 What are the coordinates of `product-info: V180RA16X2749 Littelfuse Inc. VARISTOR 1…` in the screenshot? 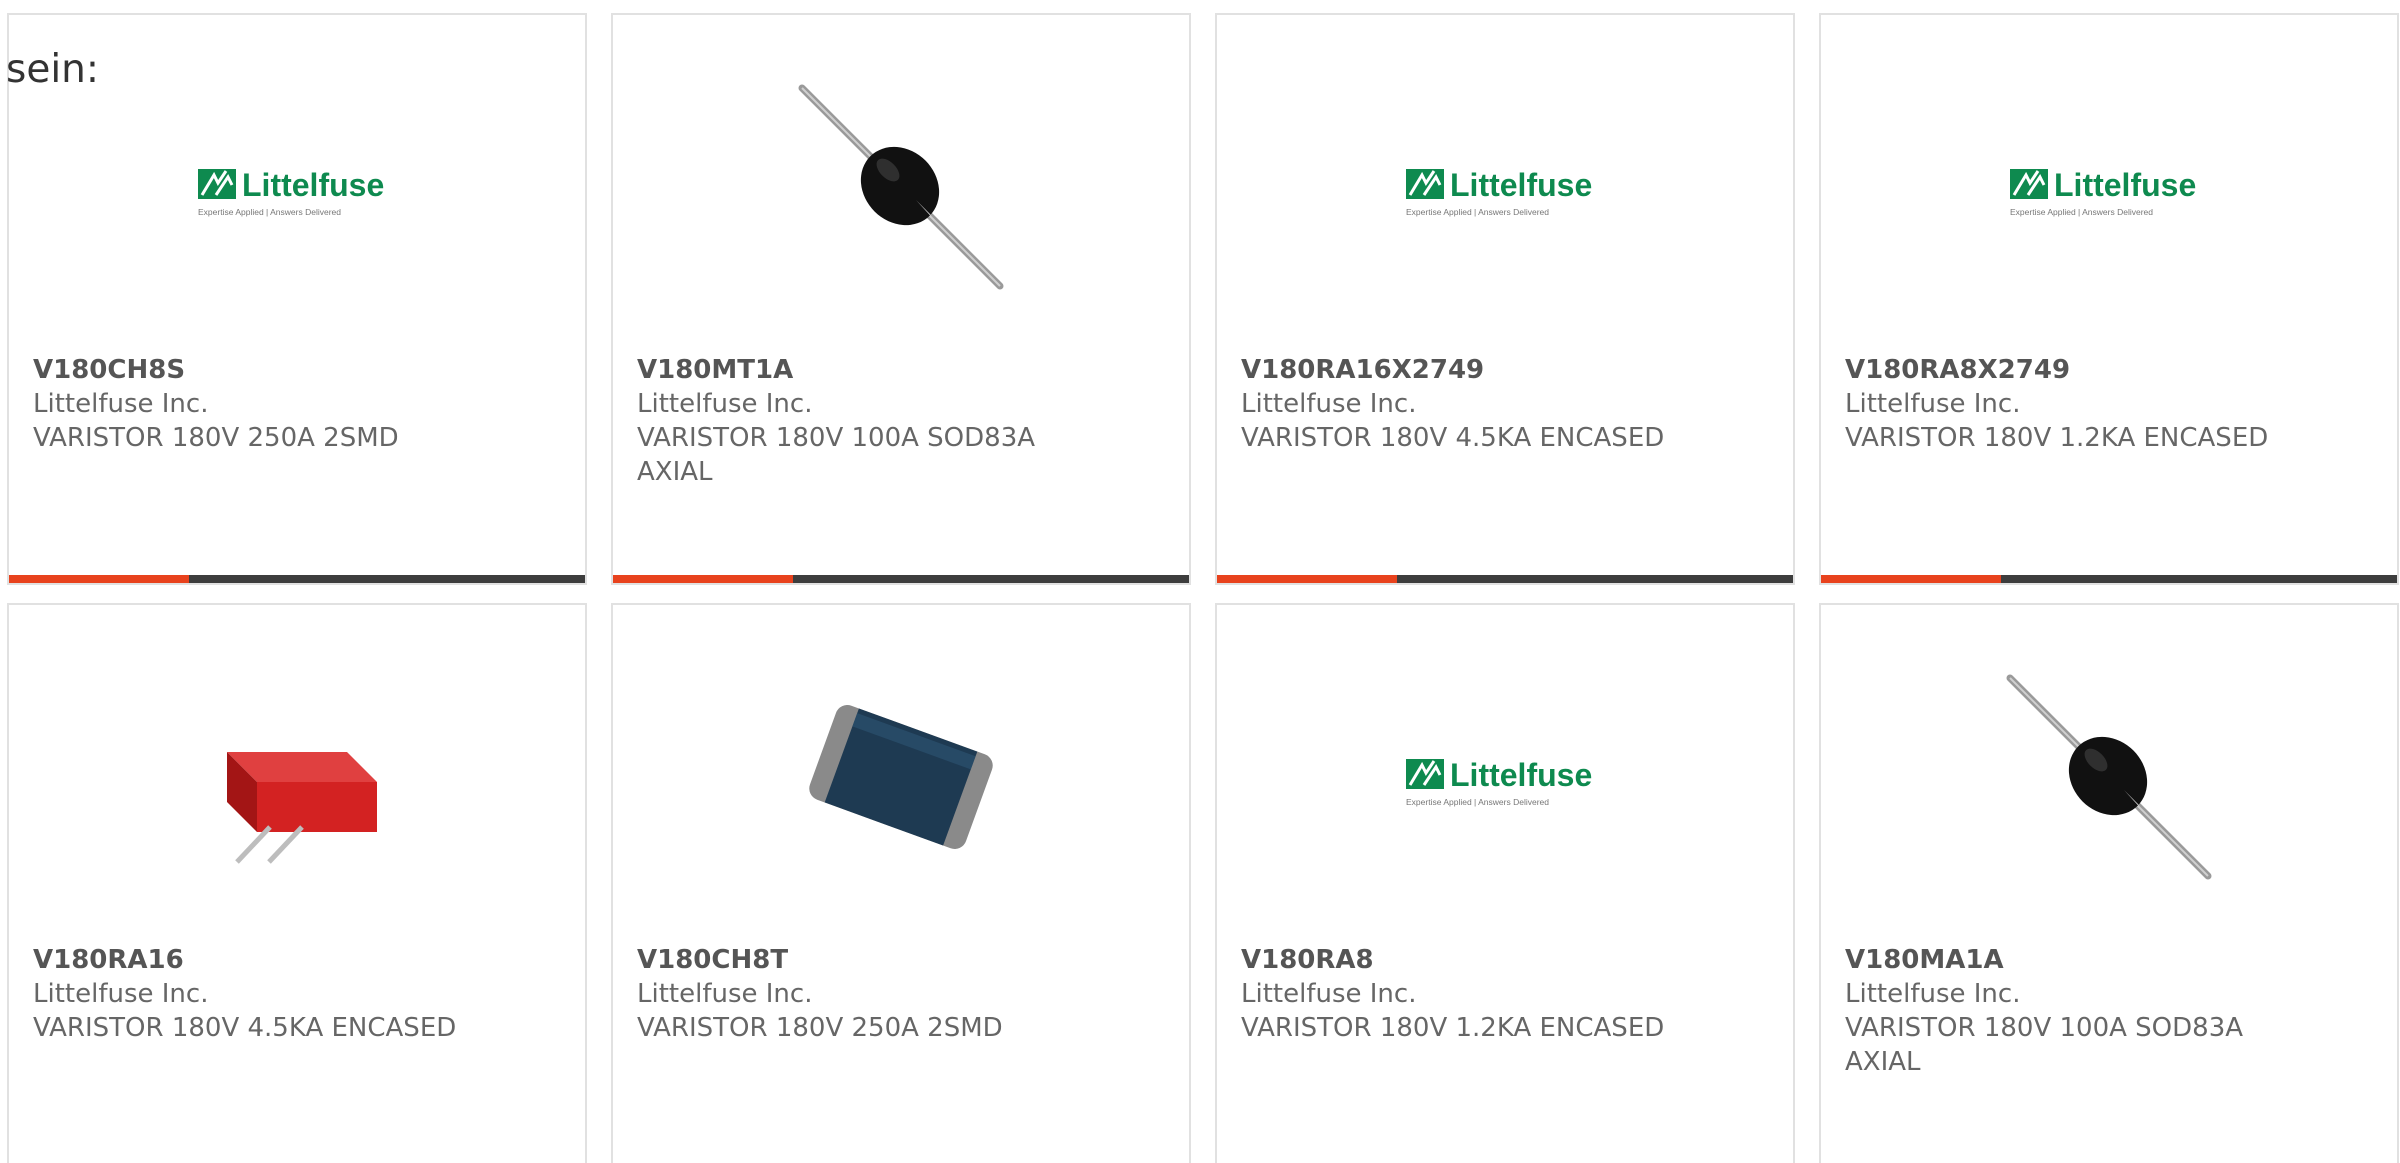 It's located at (1505, 404).